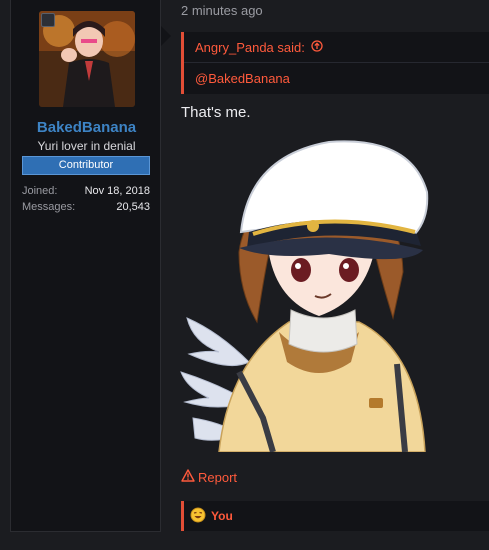 The height and width of the screenshot is (550, 489). What do you see at coordinates (48, 20) in the screenshot?
I see `avatar-badge-icon` at bounding box center [48, 20].